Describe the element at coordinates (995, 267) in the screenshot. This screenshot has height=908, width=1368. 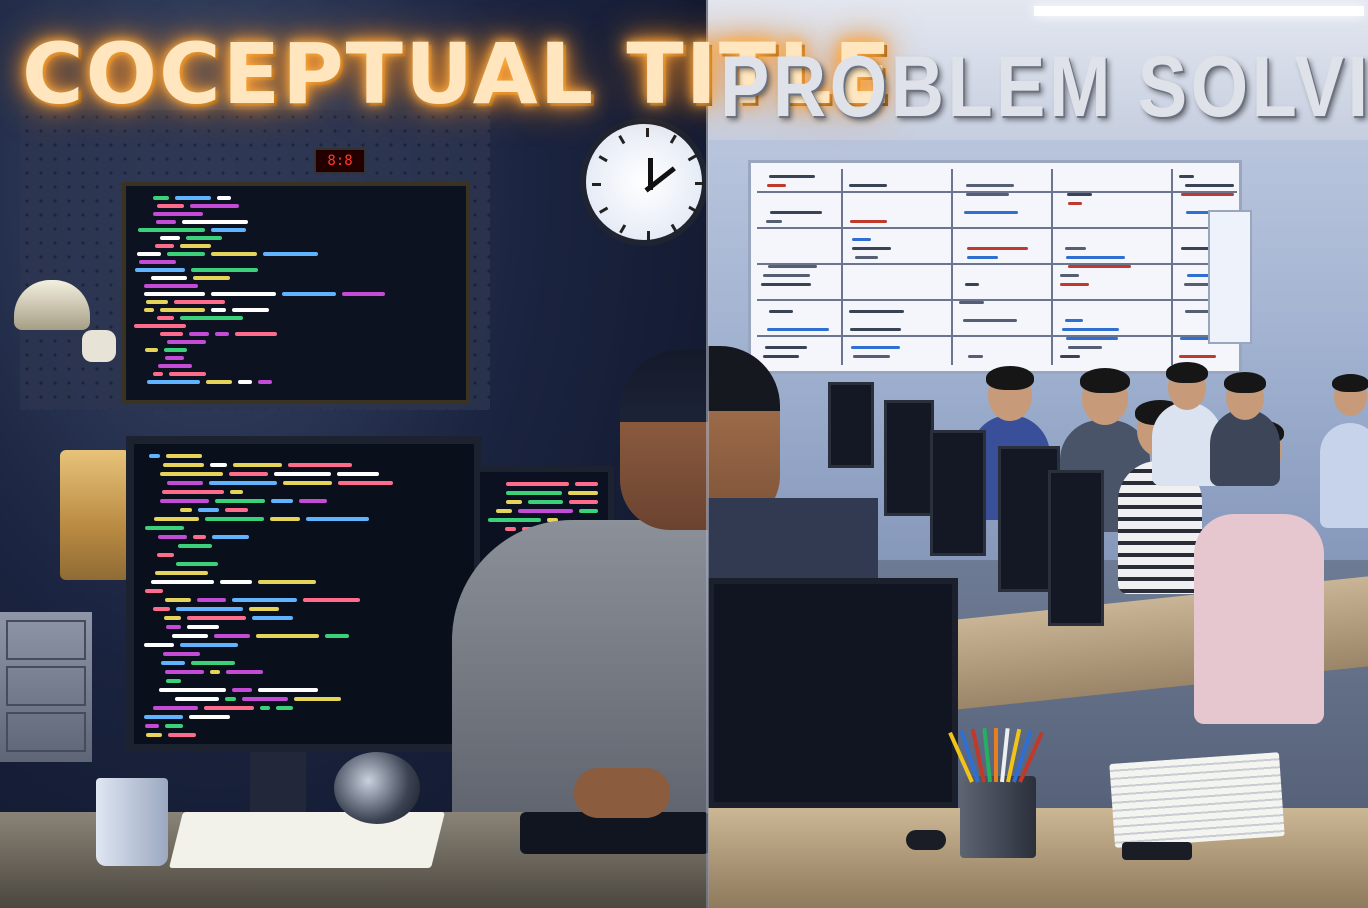
I see `whiteboard` at that location.